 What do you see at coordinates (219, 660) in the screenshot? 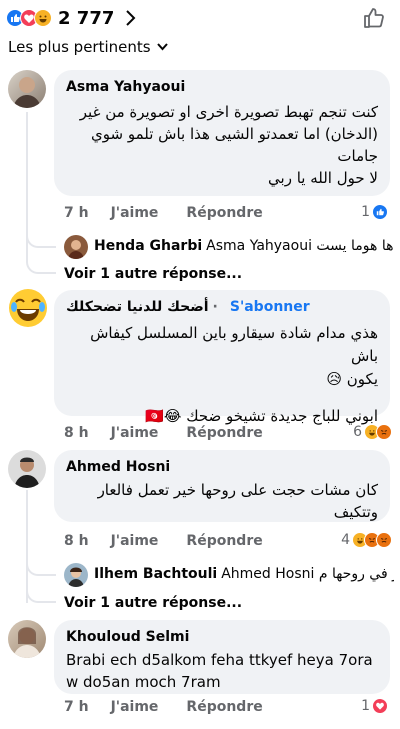
I see `comment-line: Brabi ech d5alkom feha ttkyef heya 7ora` at bounding box center [219, 660].